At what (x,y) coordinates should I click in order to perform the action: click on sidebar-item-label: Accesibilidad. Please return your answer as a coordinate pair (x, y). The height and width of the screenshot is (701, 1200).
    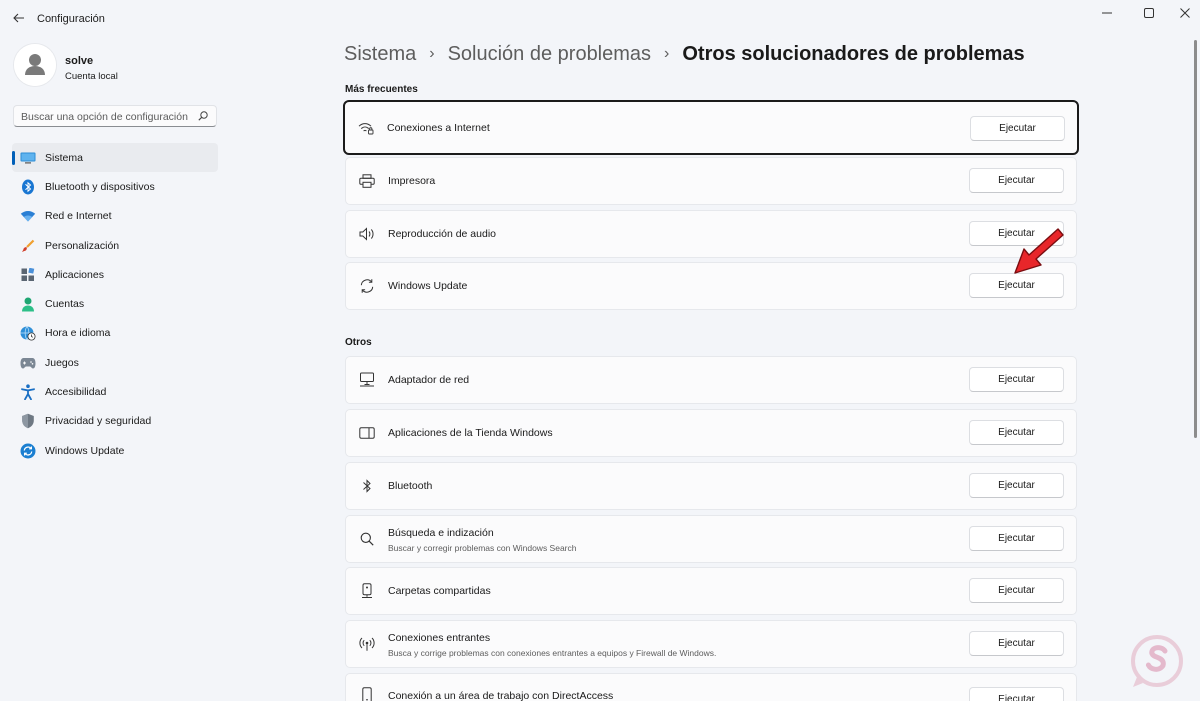
    Looking at the image, I should click on (76, 392).